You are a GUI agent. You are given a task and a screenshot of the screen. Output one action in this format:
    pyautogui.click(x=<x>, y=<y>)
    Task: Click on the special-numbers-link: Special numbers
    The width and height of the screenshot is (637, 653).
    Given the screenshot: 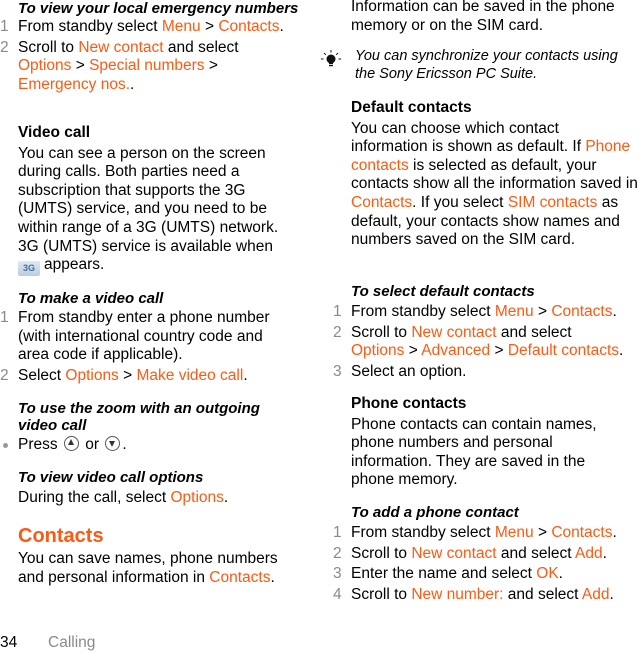 What is the action you would take?
    pyautogui.click(x=146, y=65)
    